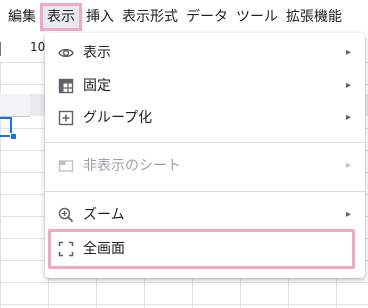  Describe the element at coordinates (207, 17) in the screenshot. I see `menu-data: データ` at that location.